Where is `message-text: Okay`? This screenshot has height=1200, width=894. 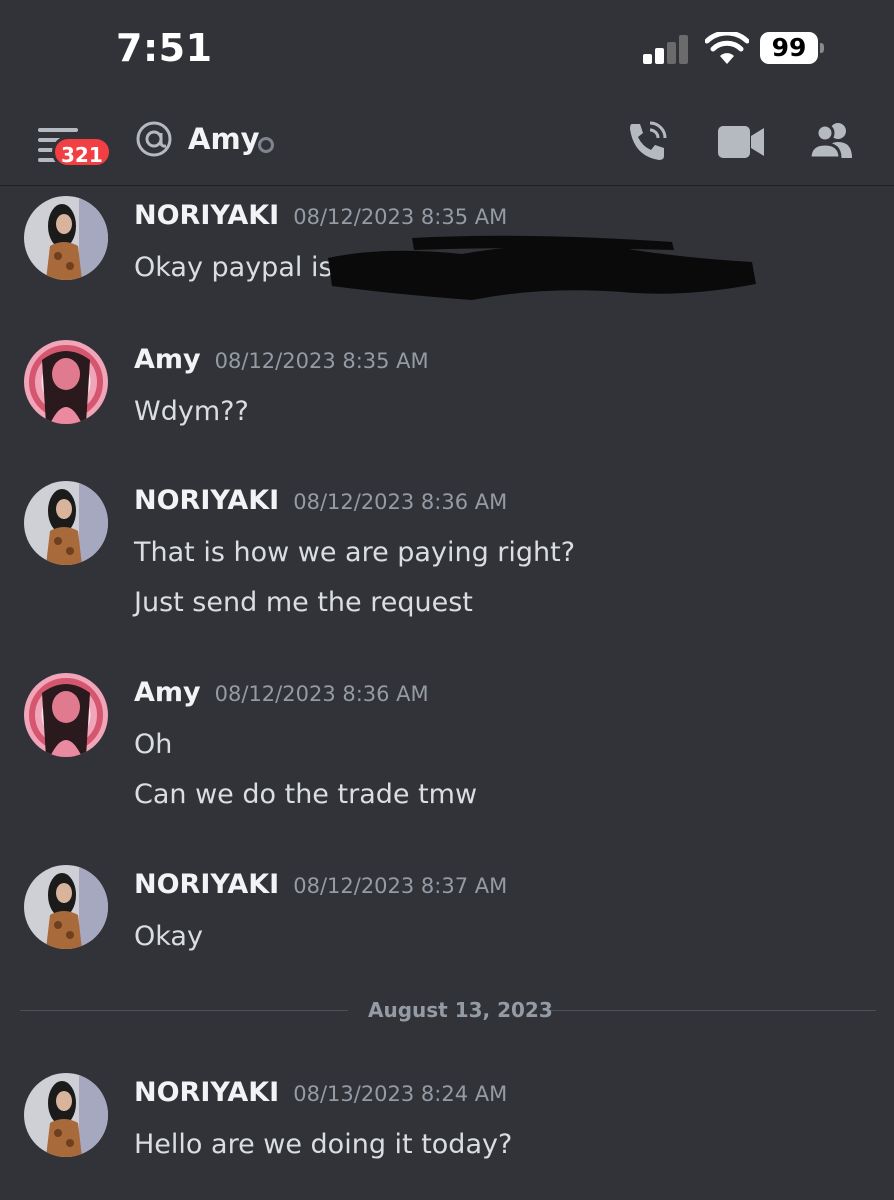
message-text: Okay is located at coordinates (168, 936).